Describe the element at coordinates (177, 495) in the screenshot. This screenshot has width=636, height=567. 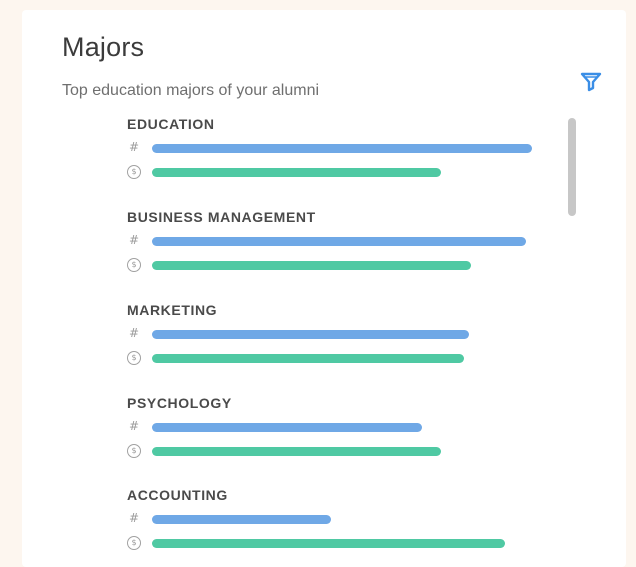
I see `major-label: ACCOUNTING` at that location.